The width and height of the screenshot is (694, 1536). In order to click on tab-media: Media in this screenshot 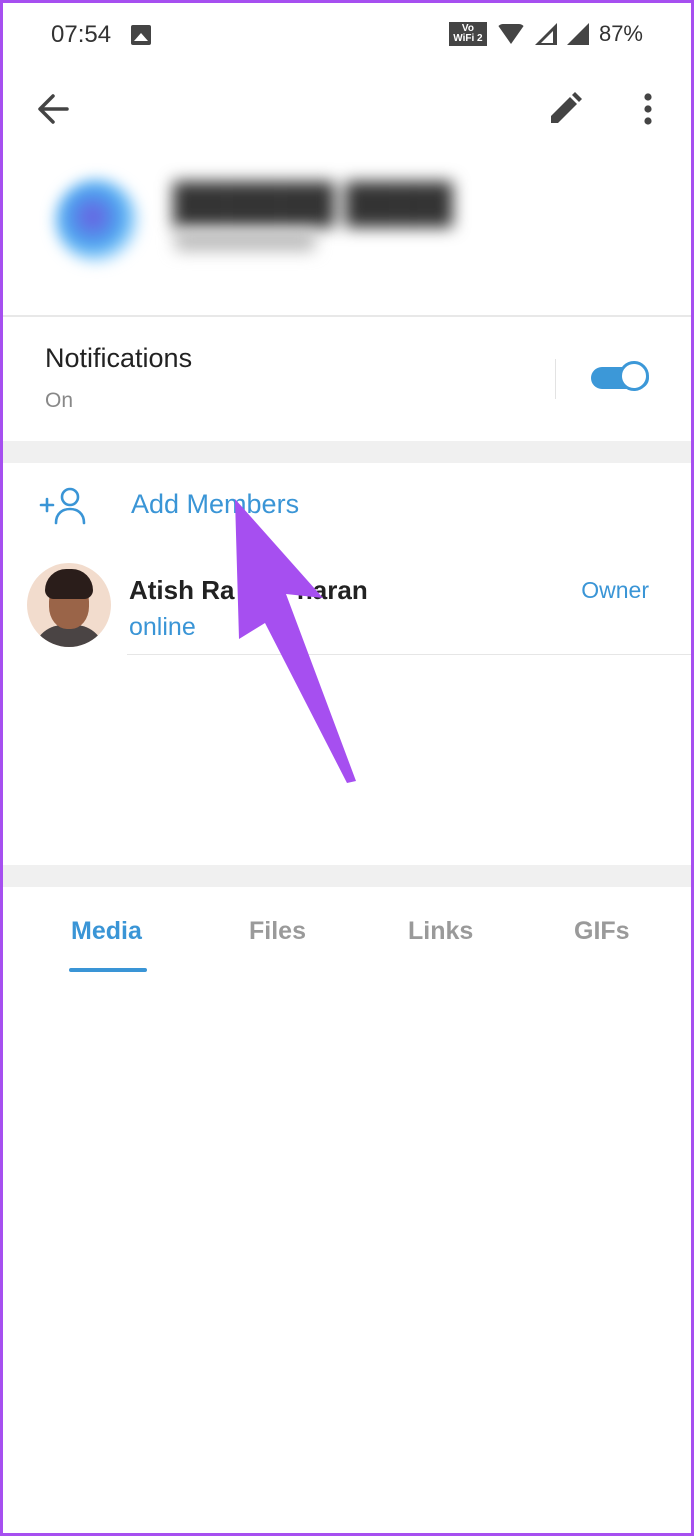, I will do `click(106, 931)`.